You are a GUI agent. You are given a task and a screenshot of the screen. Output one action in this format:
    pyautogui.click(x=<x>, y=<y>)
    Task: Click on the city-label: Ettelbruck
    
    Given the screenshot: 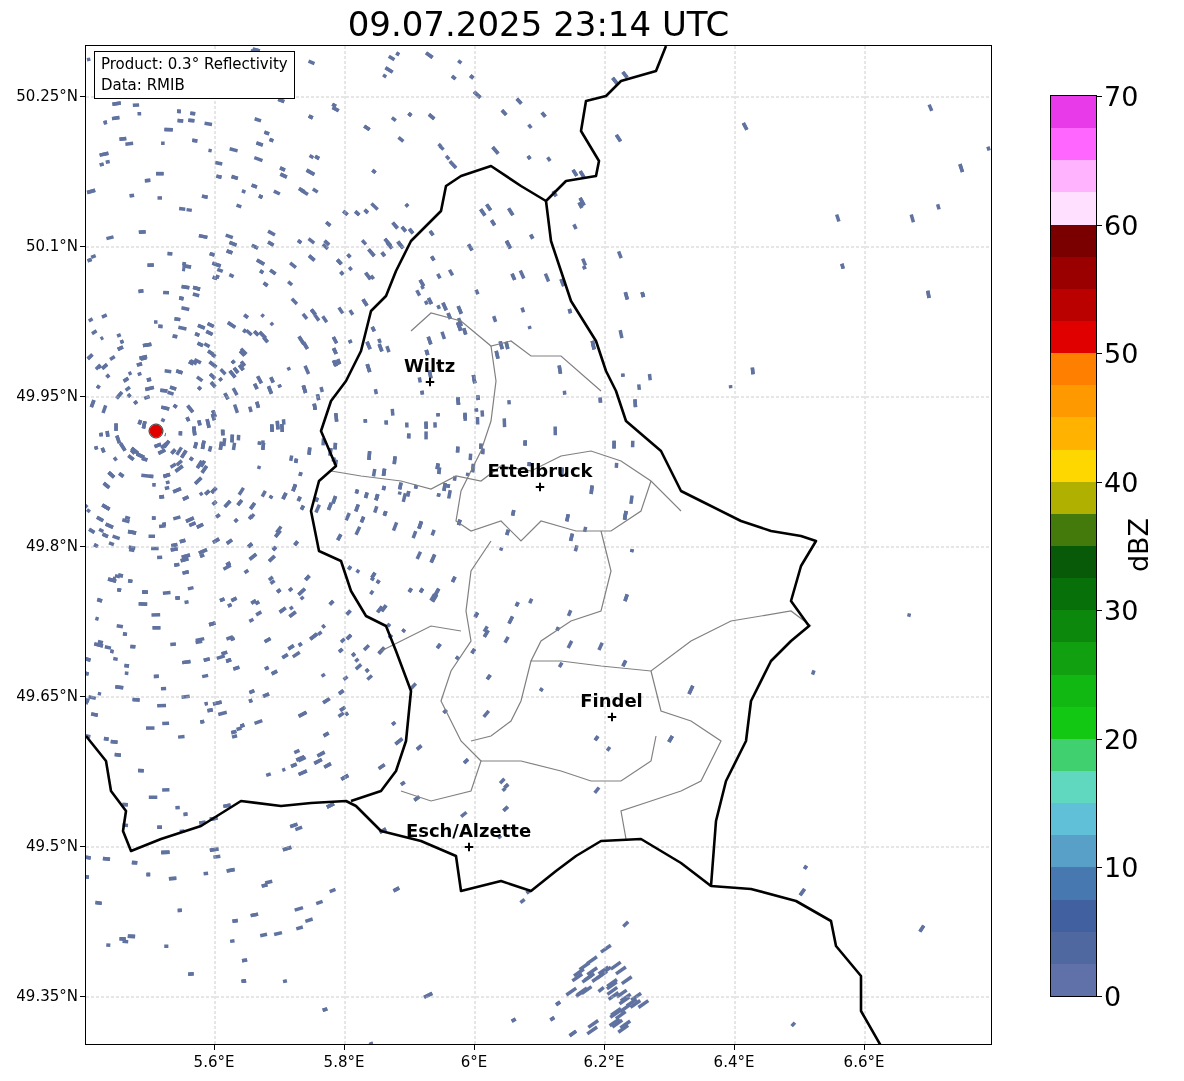 What is the action you would take?
    pyautogui.click(x=540, y=470)
    